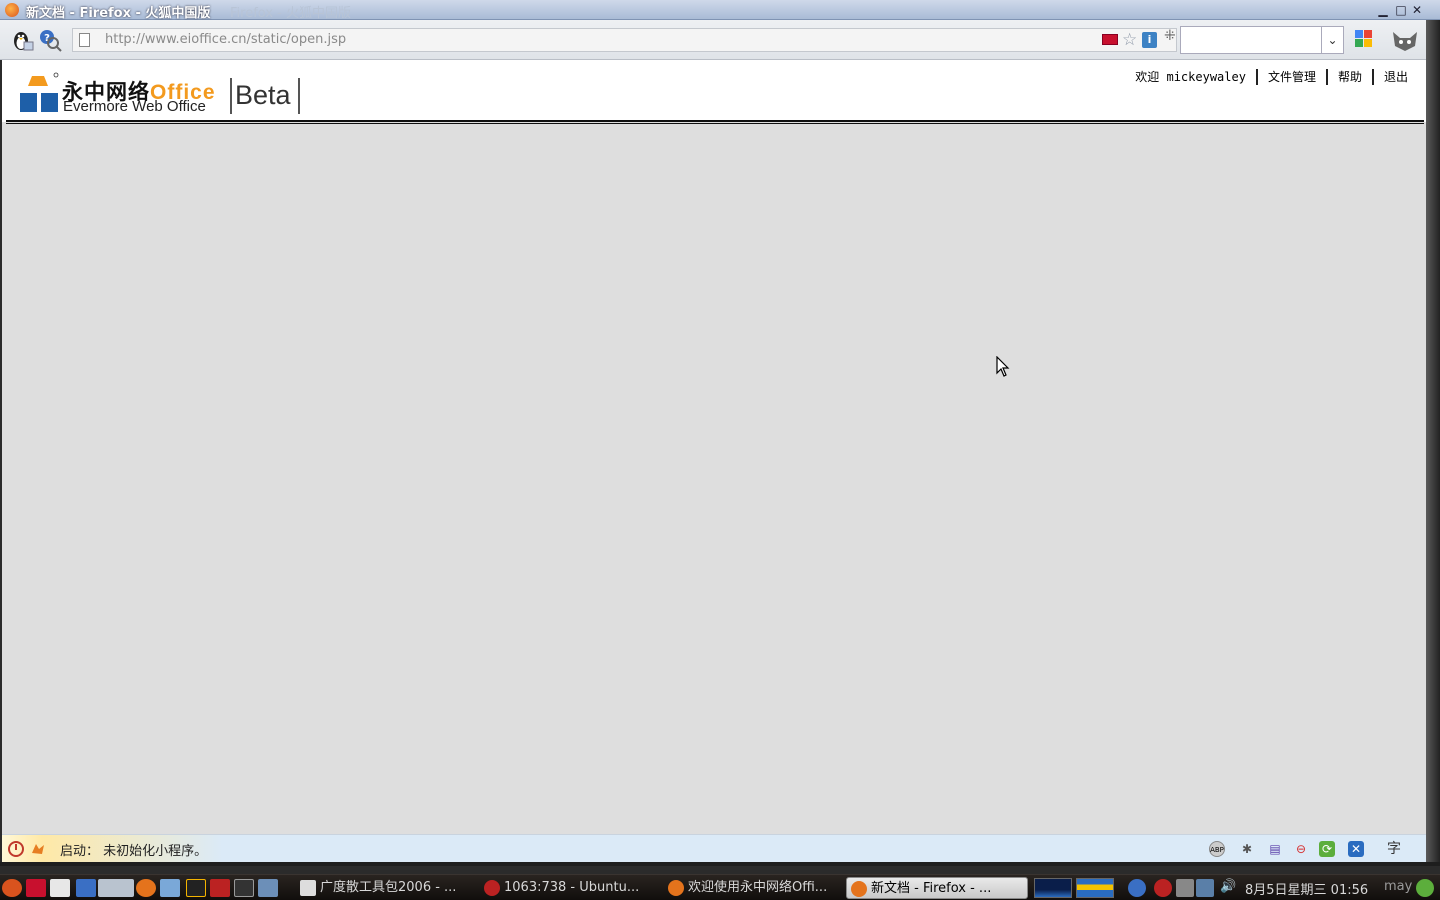 Image resolution: width=1440 pixels, height=900 pixels. I want to click on fox-icon, so click(38, 849).